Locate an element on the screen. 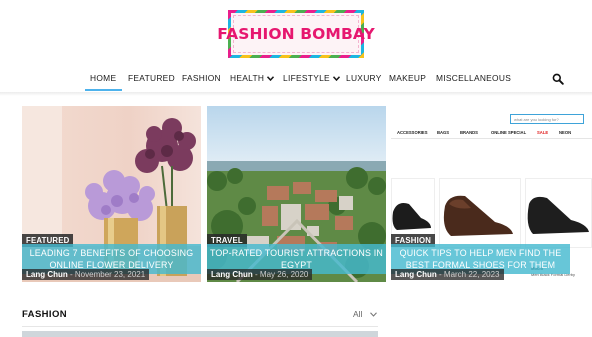  store-menu-item-sale: SALE is located at coordinates (543, 132).